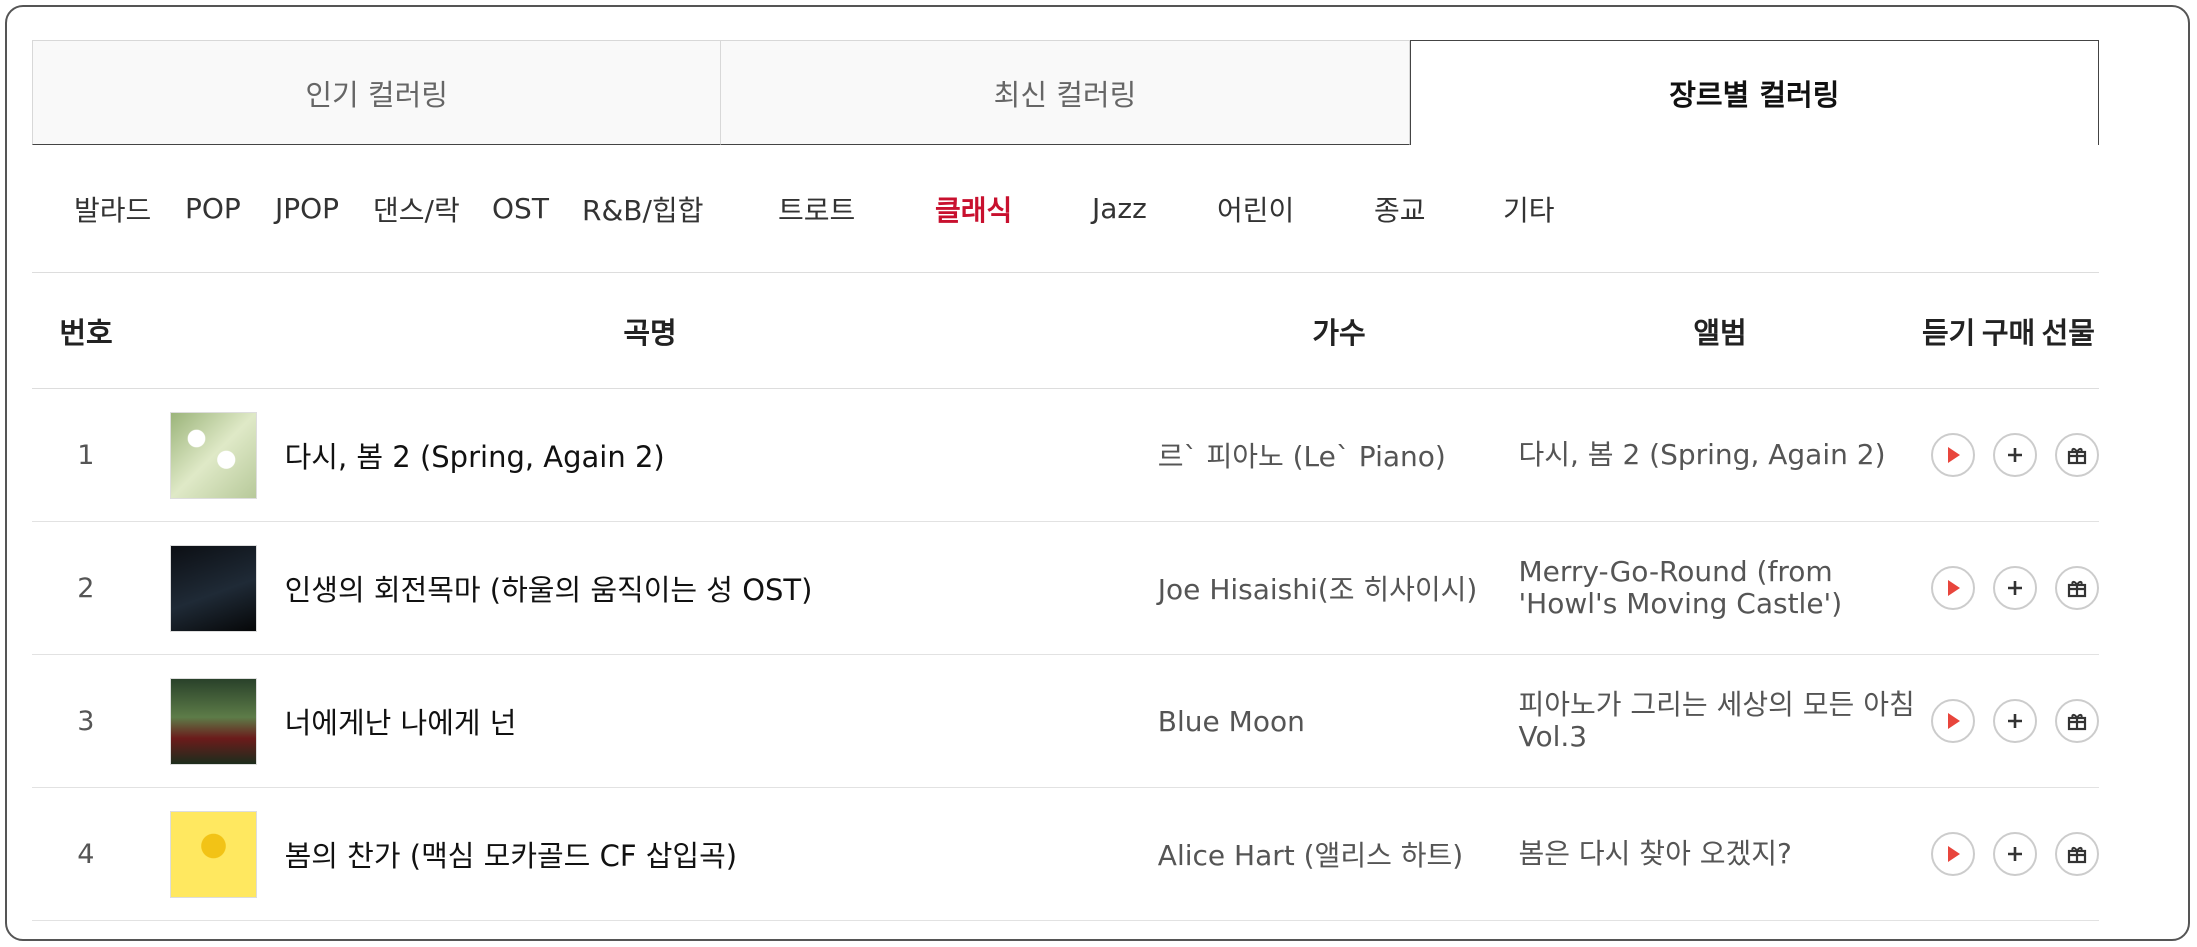 This screenshot has height=947, width=2197. What do you see at coordinates (1013, 209) in the screenshot?
I see `genre-classical: 클래식` at bounding box center [1013, 209].